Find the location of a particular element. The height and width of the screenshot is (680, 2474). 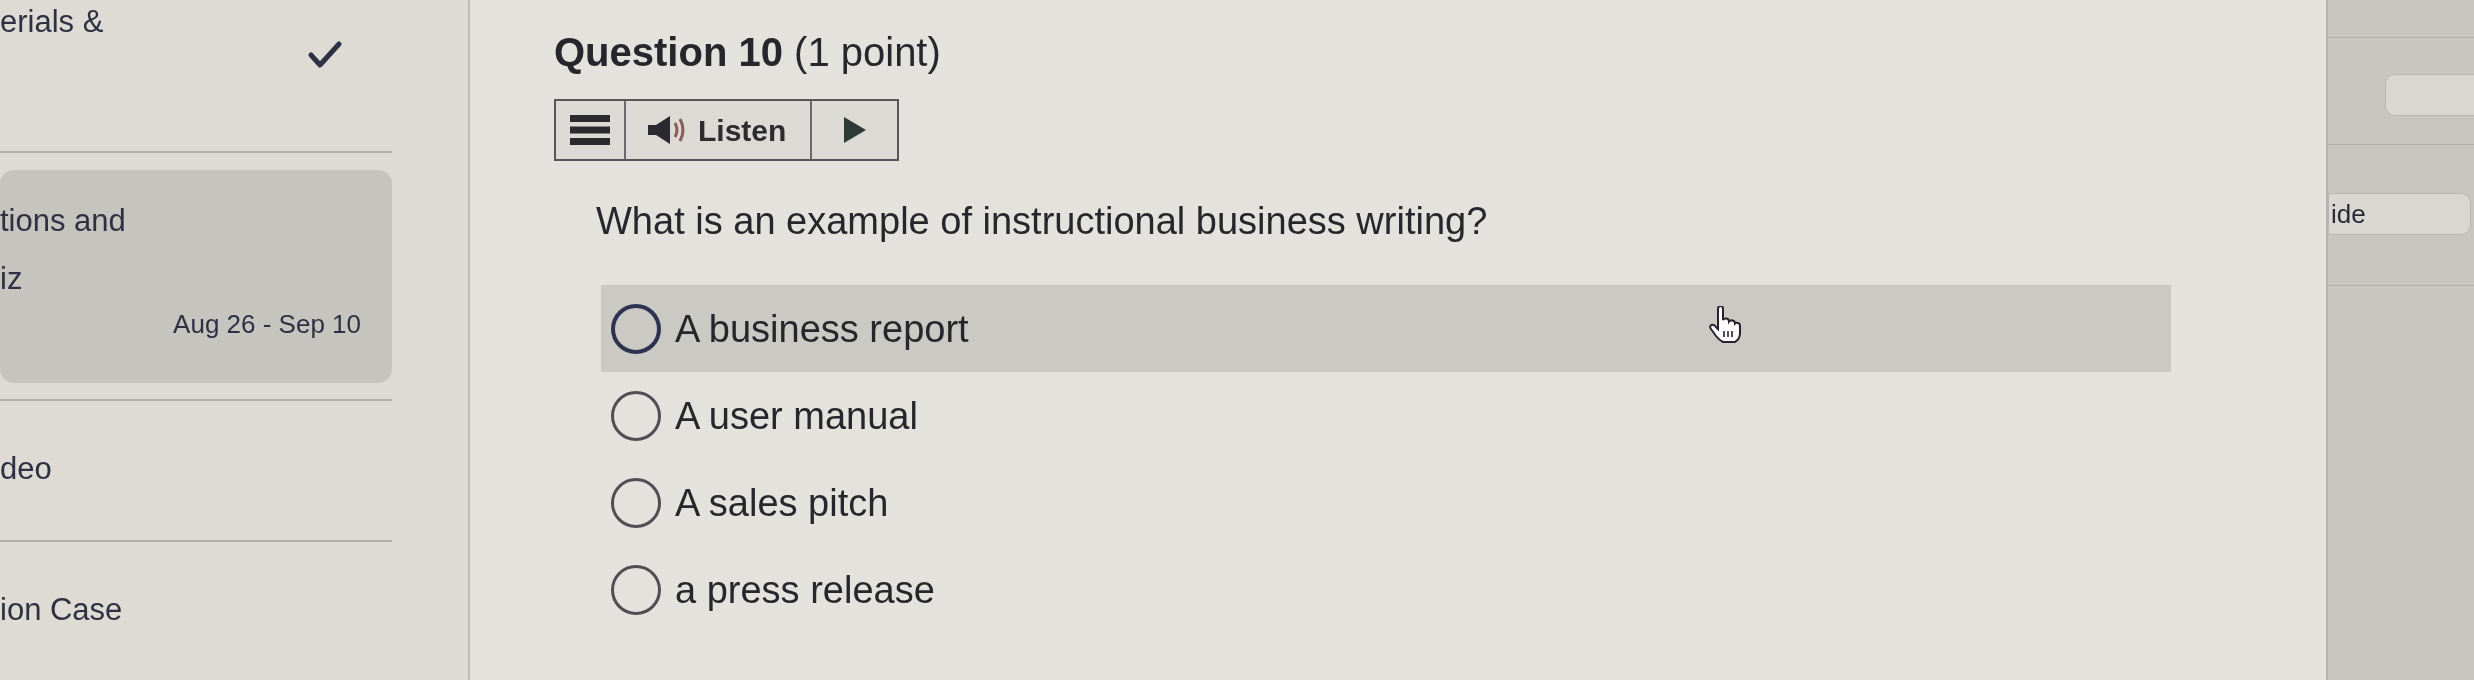

module-title: tions and iz is located at coordinates (63, 250).